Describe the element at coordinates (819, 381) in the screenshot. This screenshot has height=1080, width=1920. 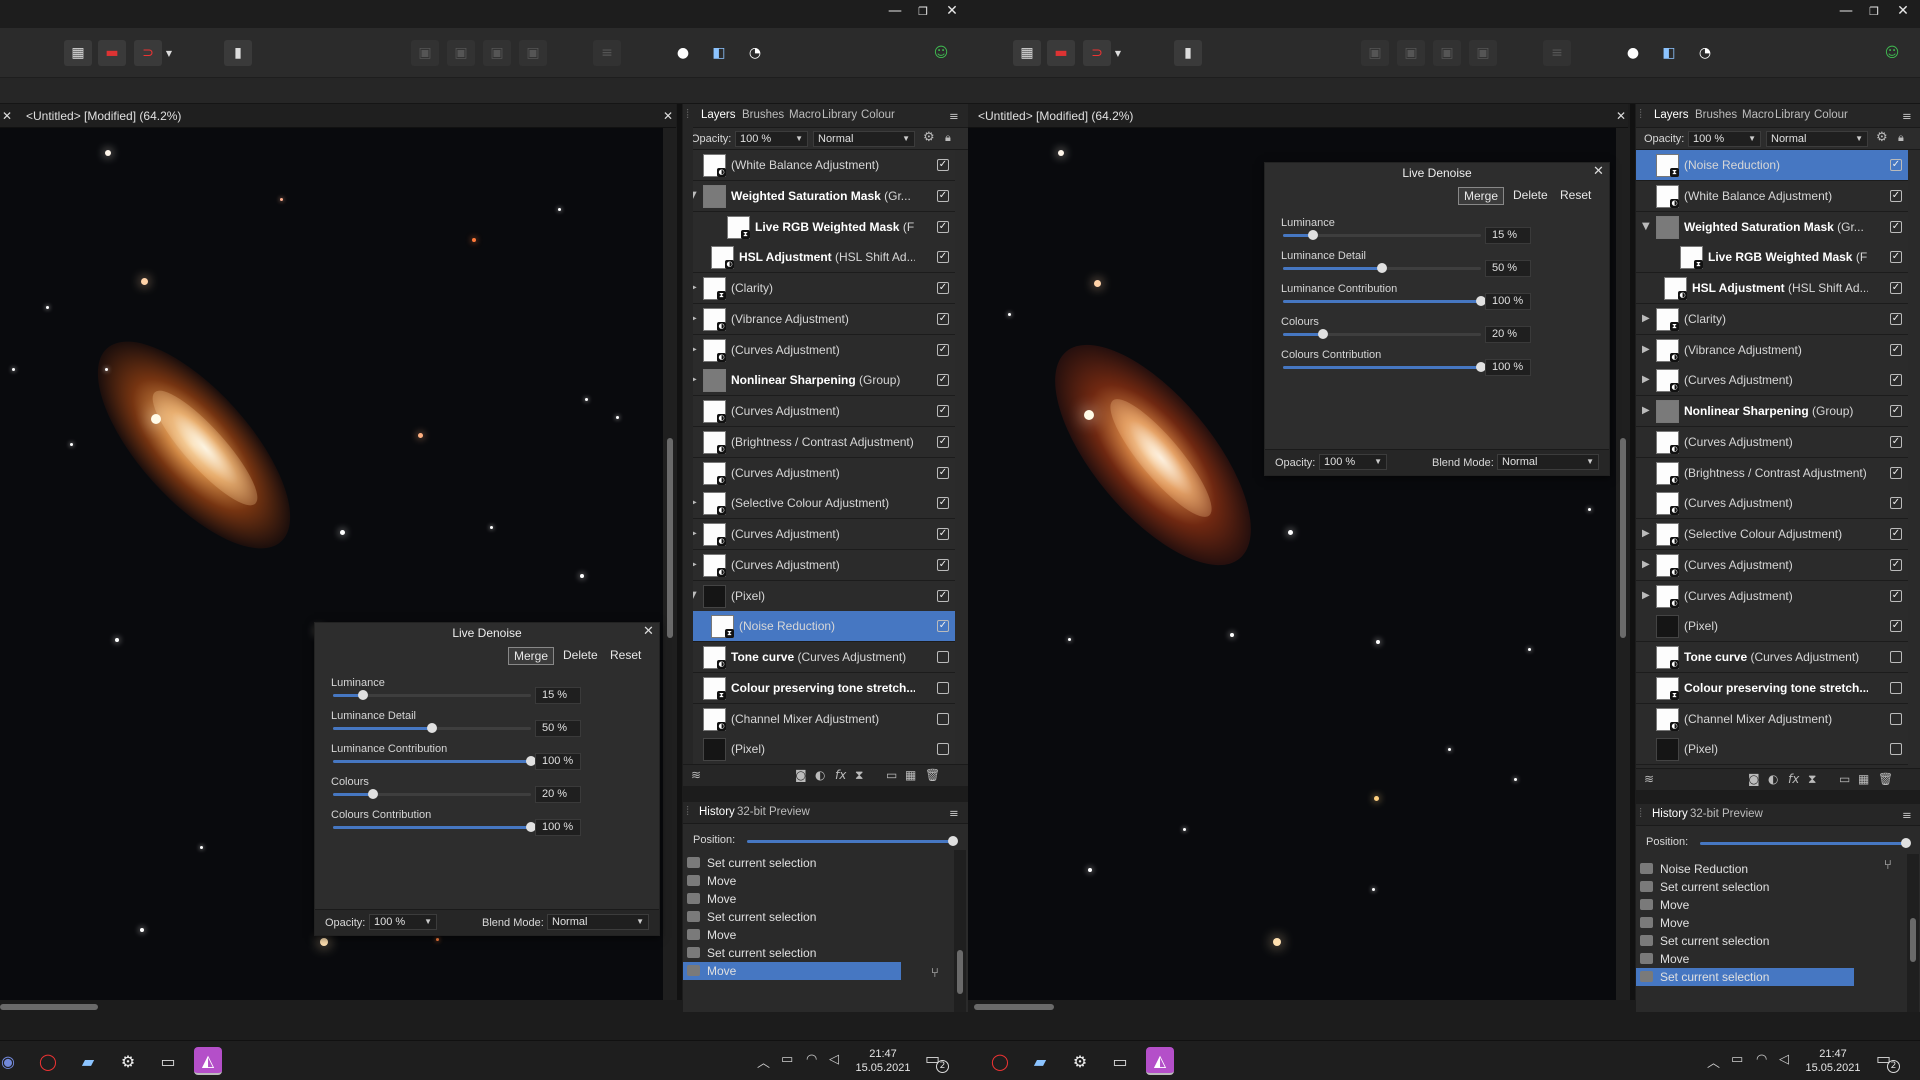
I see `layer-row: ▶Nonlinear Sharpening (Group)✓` at that location.